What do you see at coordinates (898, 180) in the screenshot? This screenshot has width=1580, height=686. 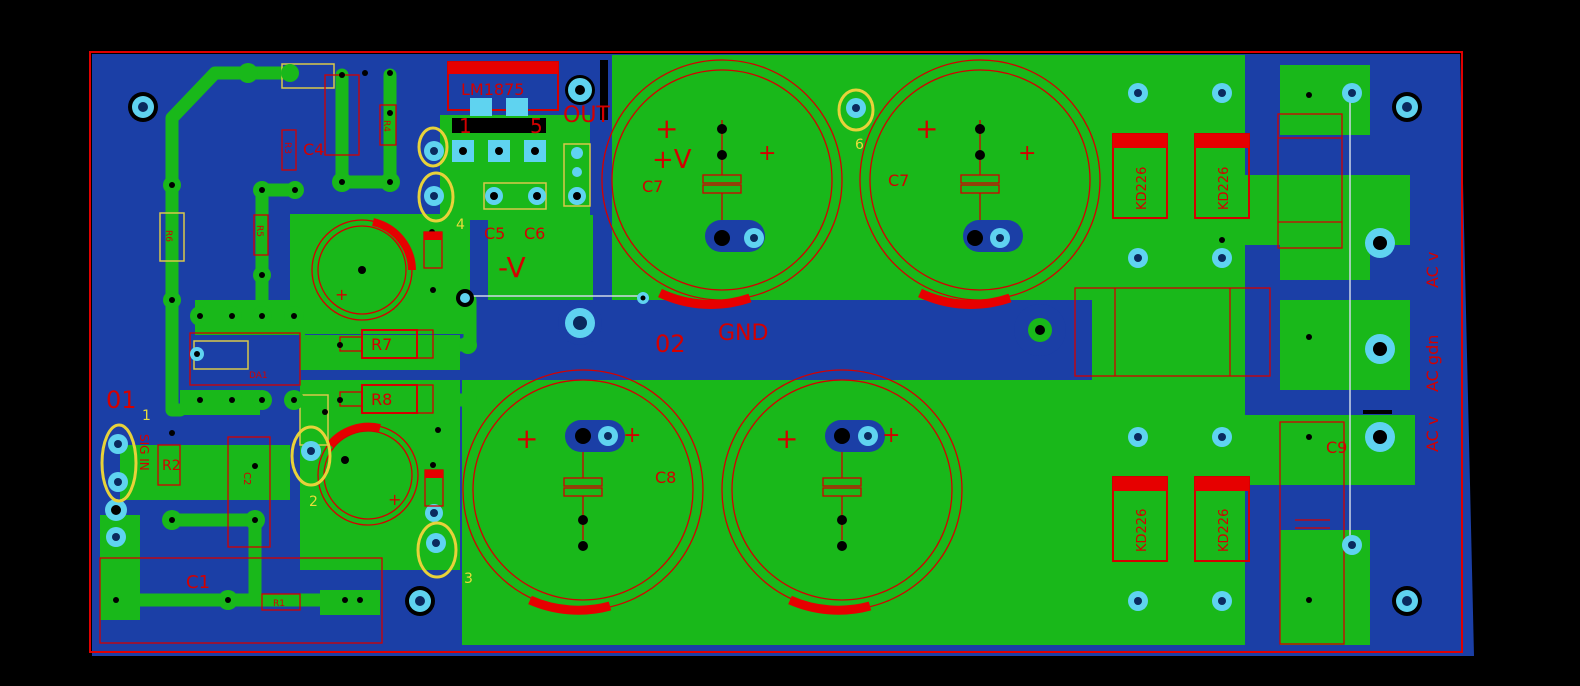 I see `c7-right-label: C7` at bounding box center [898, 180].